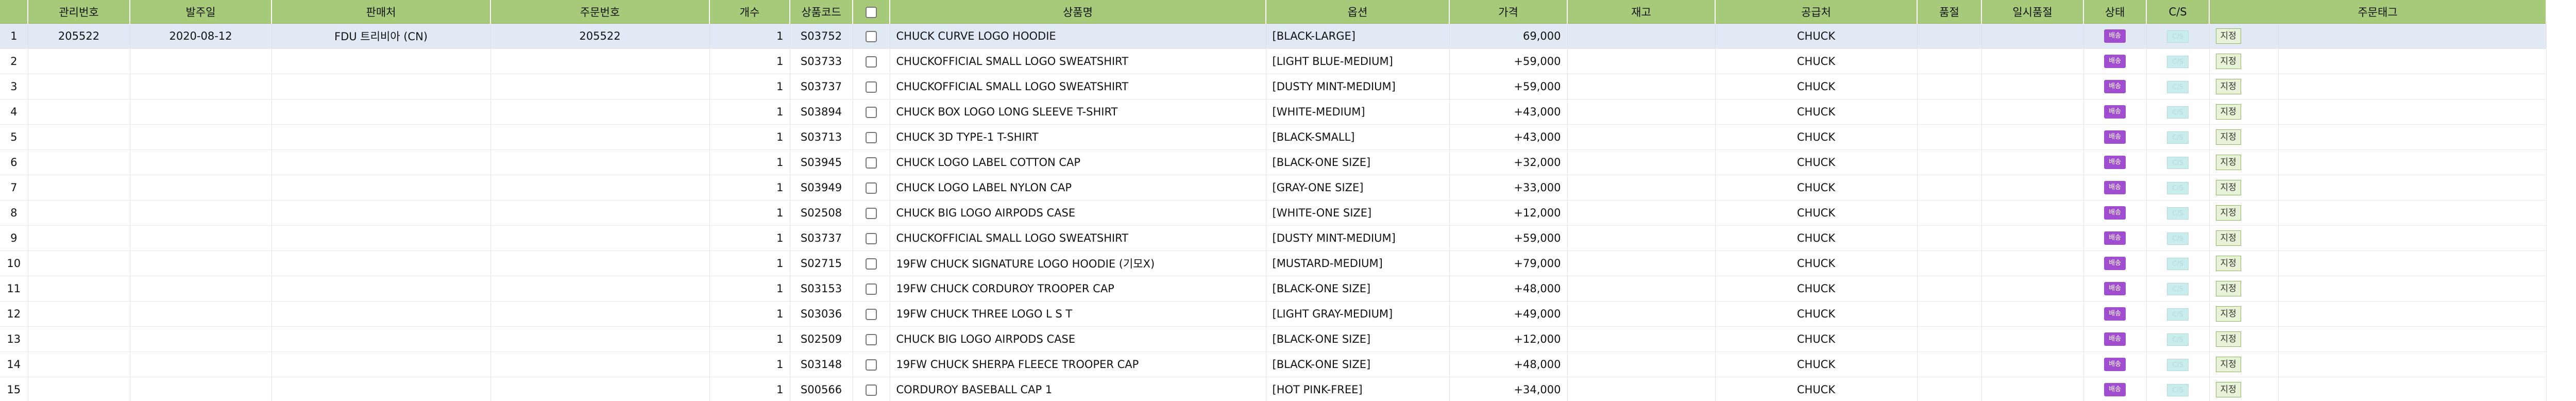 The image size is (2576, 401). What do you see at coordinates (821, 314) in the screenshot?
I see `cell-product-code: S03036` at bounding box center [821, 314].